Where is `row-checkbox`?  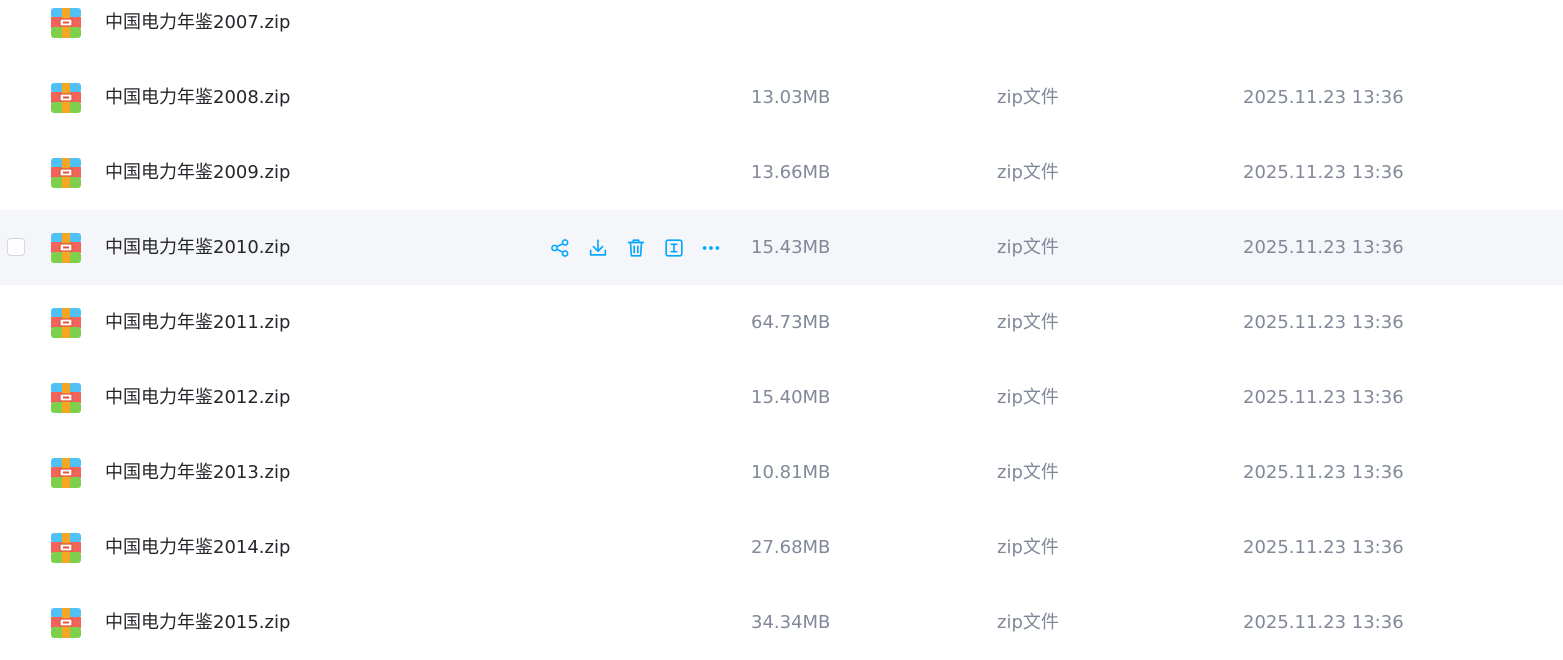 row-checkbox is located at coordinates (16, 247).